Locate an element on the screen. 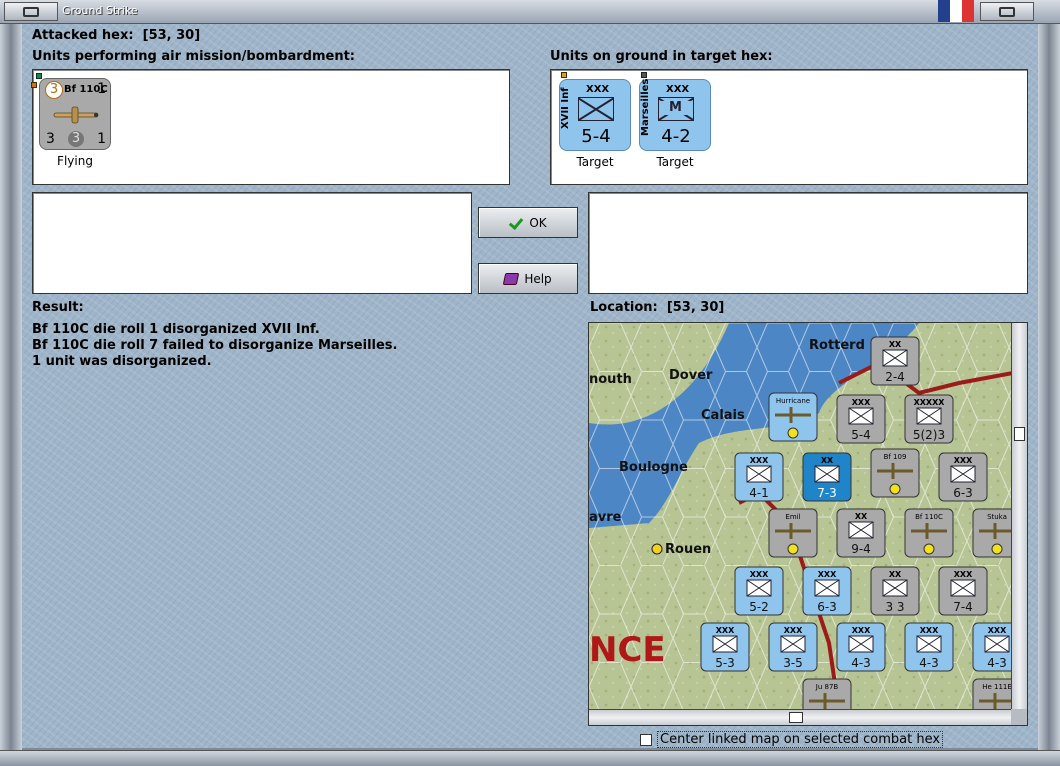 This screenshot has width=1060, height=766. map-label-france: NCE is located at coordinates (627, 650).